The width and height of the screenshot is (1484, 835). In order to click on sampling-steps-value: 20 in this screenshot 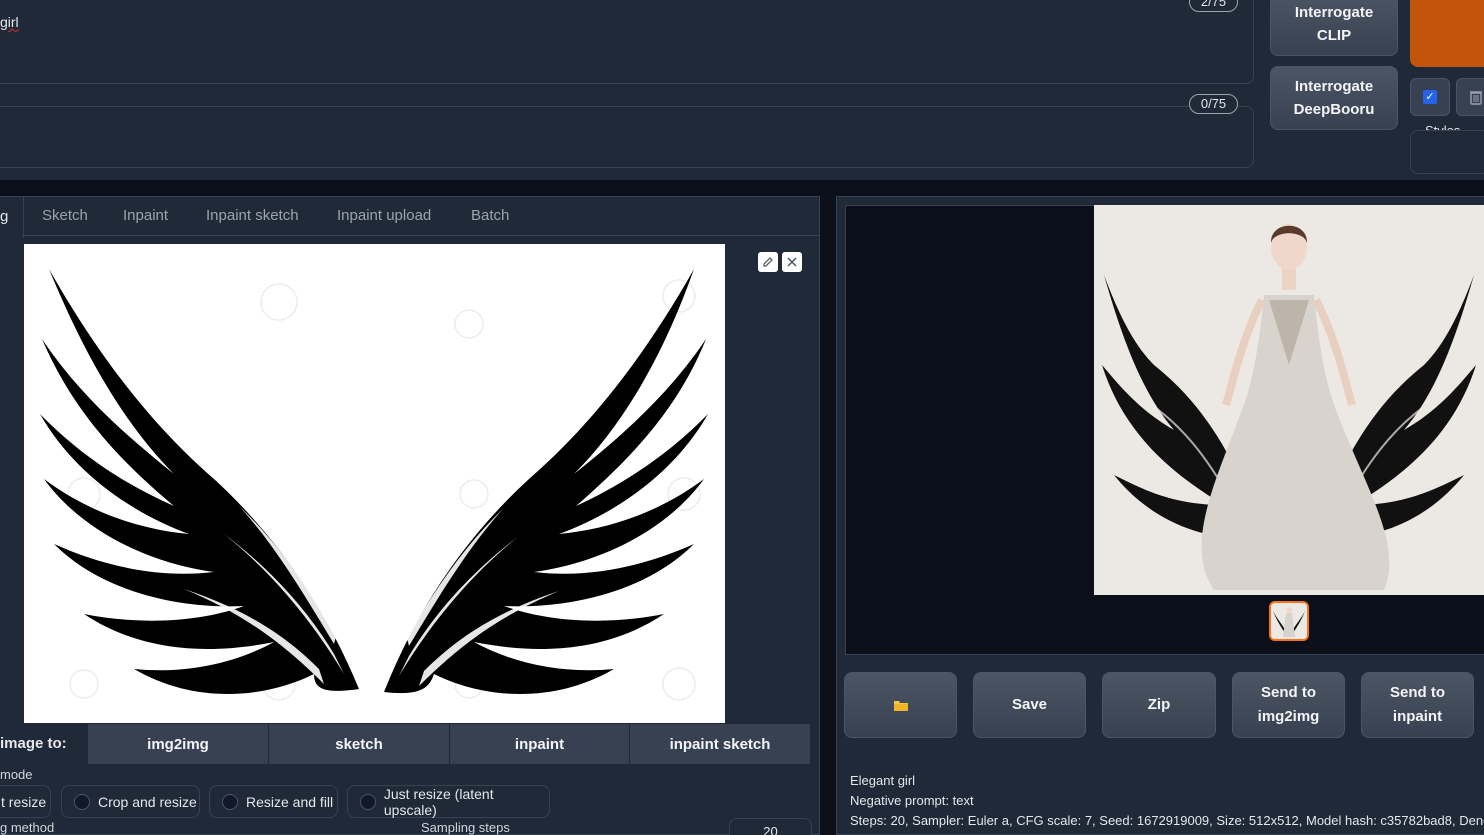, I will do `click(770, 829)`.